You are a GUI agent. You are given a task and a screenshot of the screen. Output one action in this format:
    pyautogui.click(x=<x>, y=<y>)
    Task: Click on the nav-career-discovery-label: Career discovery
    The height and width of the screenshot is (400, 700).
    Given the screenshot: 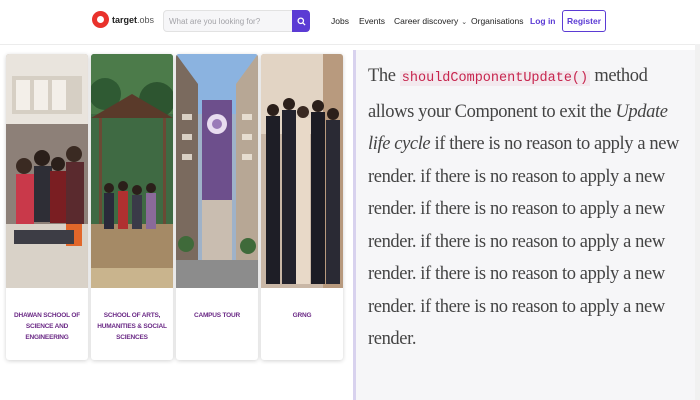 What is the action you would take?
    pyautogui.click(x=426, y=21)
    